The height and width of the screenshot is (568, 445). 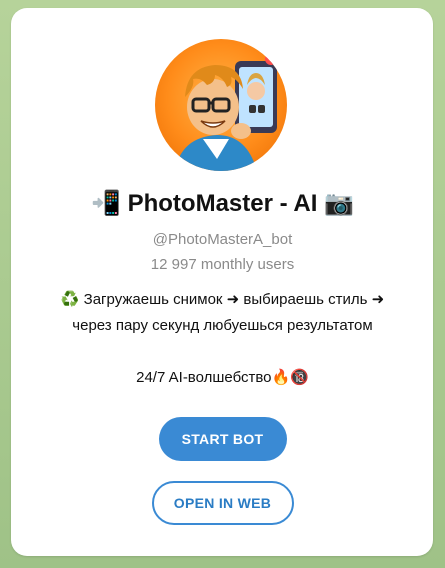 What do you see at coordinates (222, 264) in the screenshot?
I see `monthly-users-count: 12 997 monthly users` at bounding box center [222, 264].